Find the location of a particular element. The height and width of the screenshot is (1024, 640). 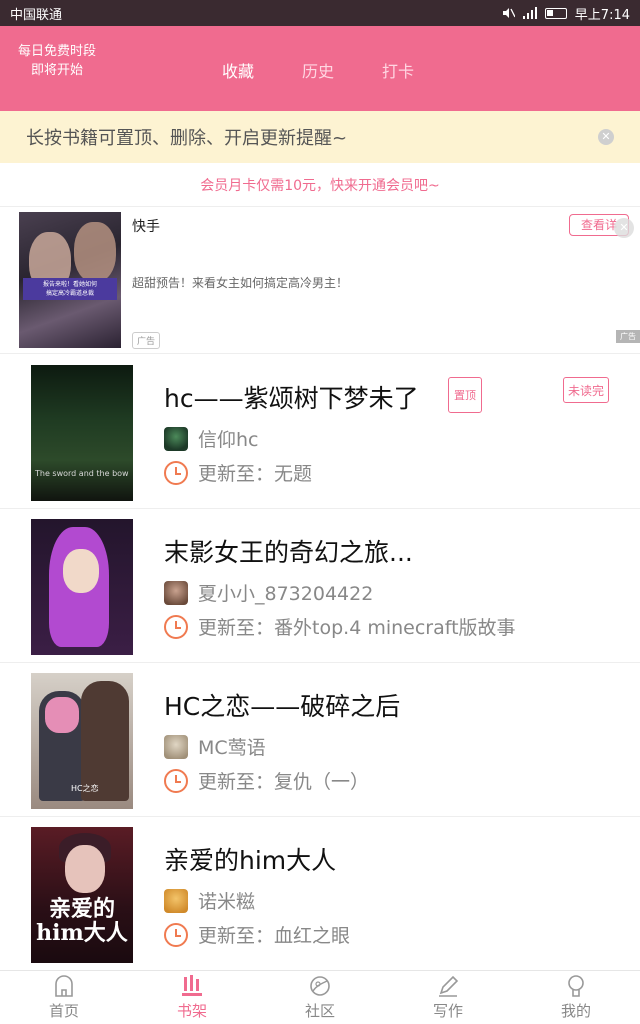

bottom-nav: 首页 书架 社区 写作 我的 is located at coordinates (320, 997).